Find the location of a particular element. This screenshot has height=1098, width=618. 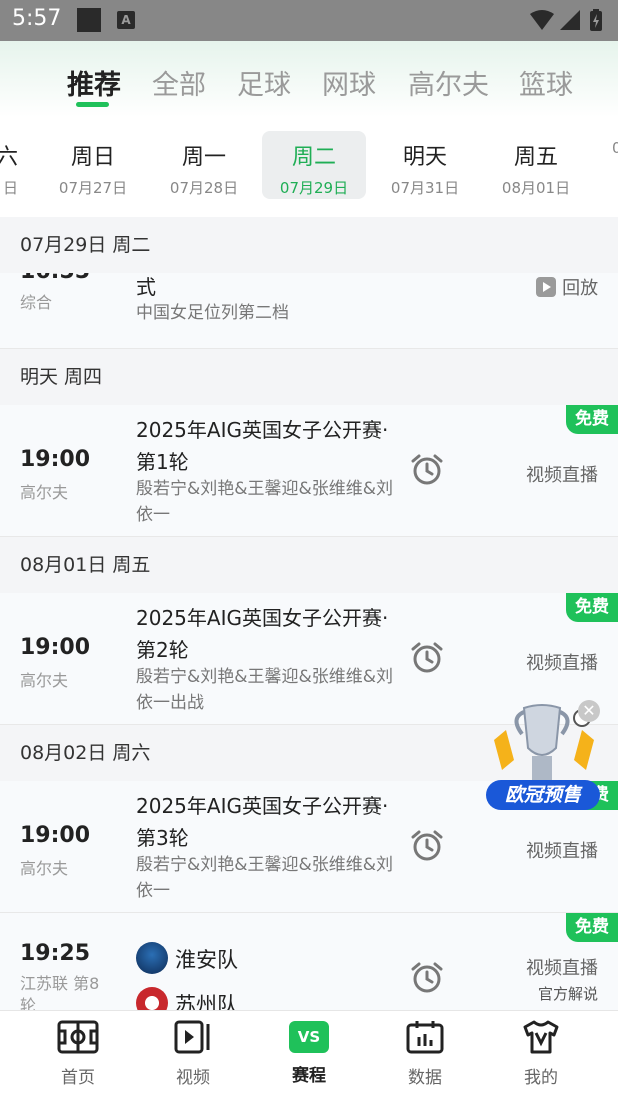

date-item-tomorrow: 明天 07月31日 is located at coordinates (425, 165).